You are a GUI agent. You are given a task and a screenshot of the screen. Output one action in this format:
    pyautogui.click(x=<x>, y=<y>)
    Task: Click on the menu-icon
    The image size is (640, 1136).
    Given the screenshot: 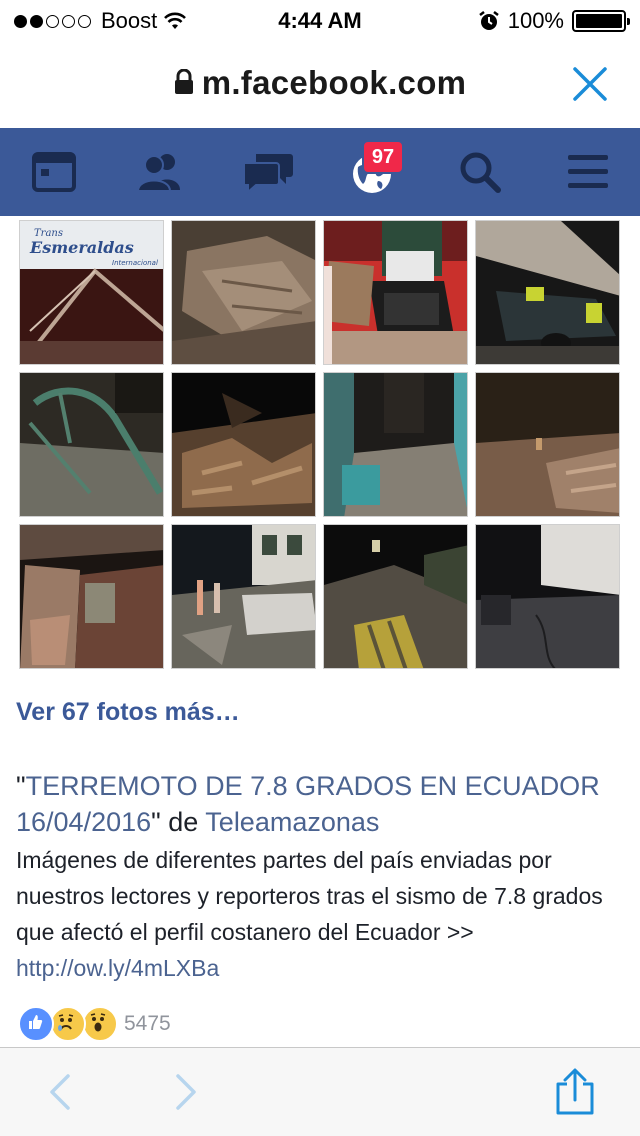 What is the action you would take?
    pyautogui.click(x=588, y=172)
    